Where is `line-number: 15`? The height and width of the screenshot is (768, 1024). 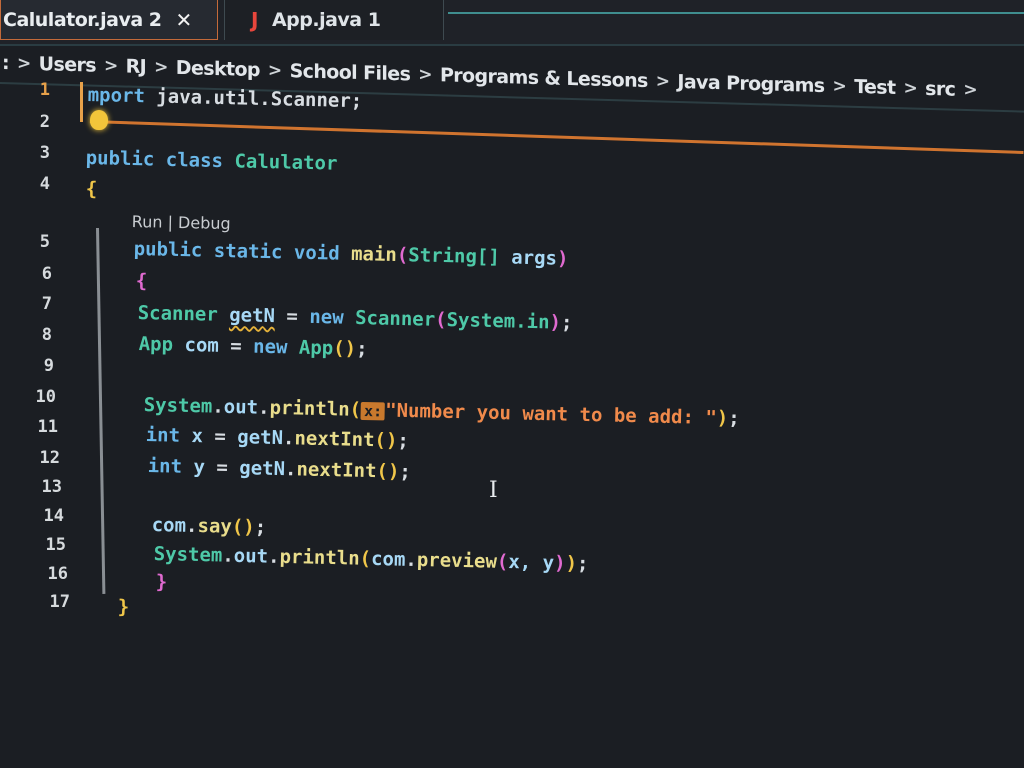 line-number: 15 is located at coordinates (41, 545).